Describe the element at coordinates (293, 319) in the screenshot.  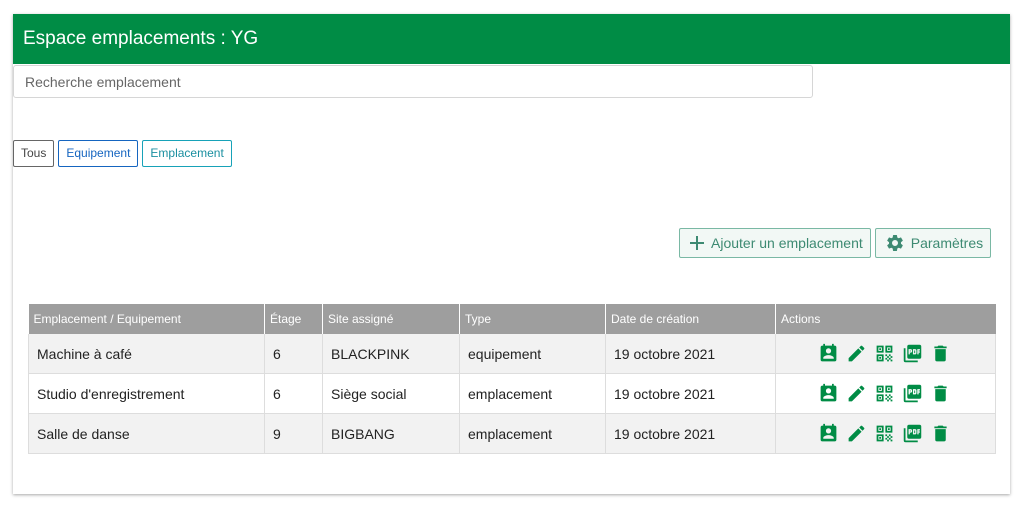
I see `column-header-floor: Étage` at that location.